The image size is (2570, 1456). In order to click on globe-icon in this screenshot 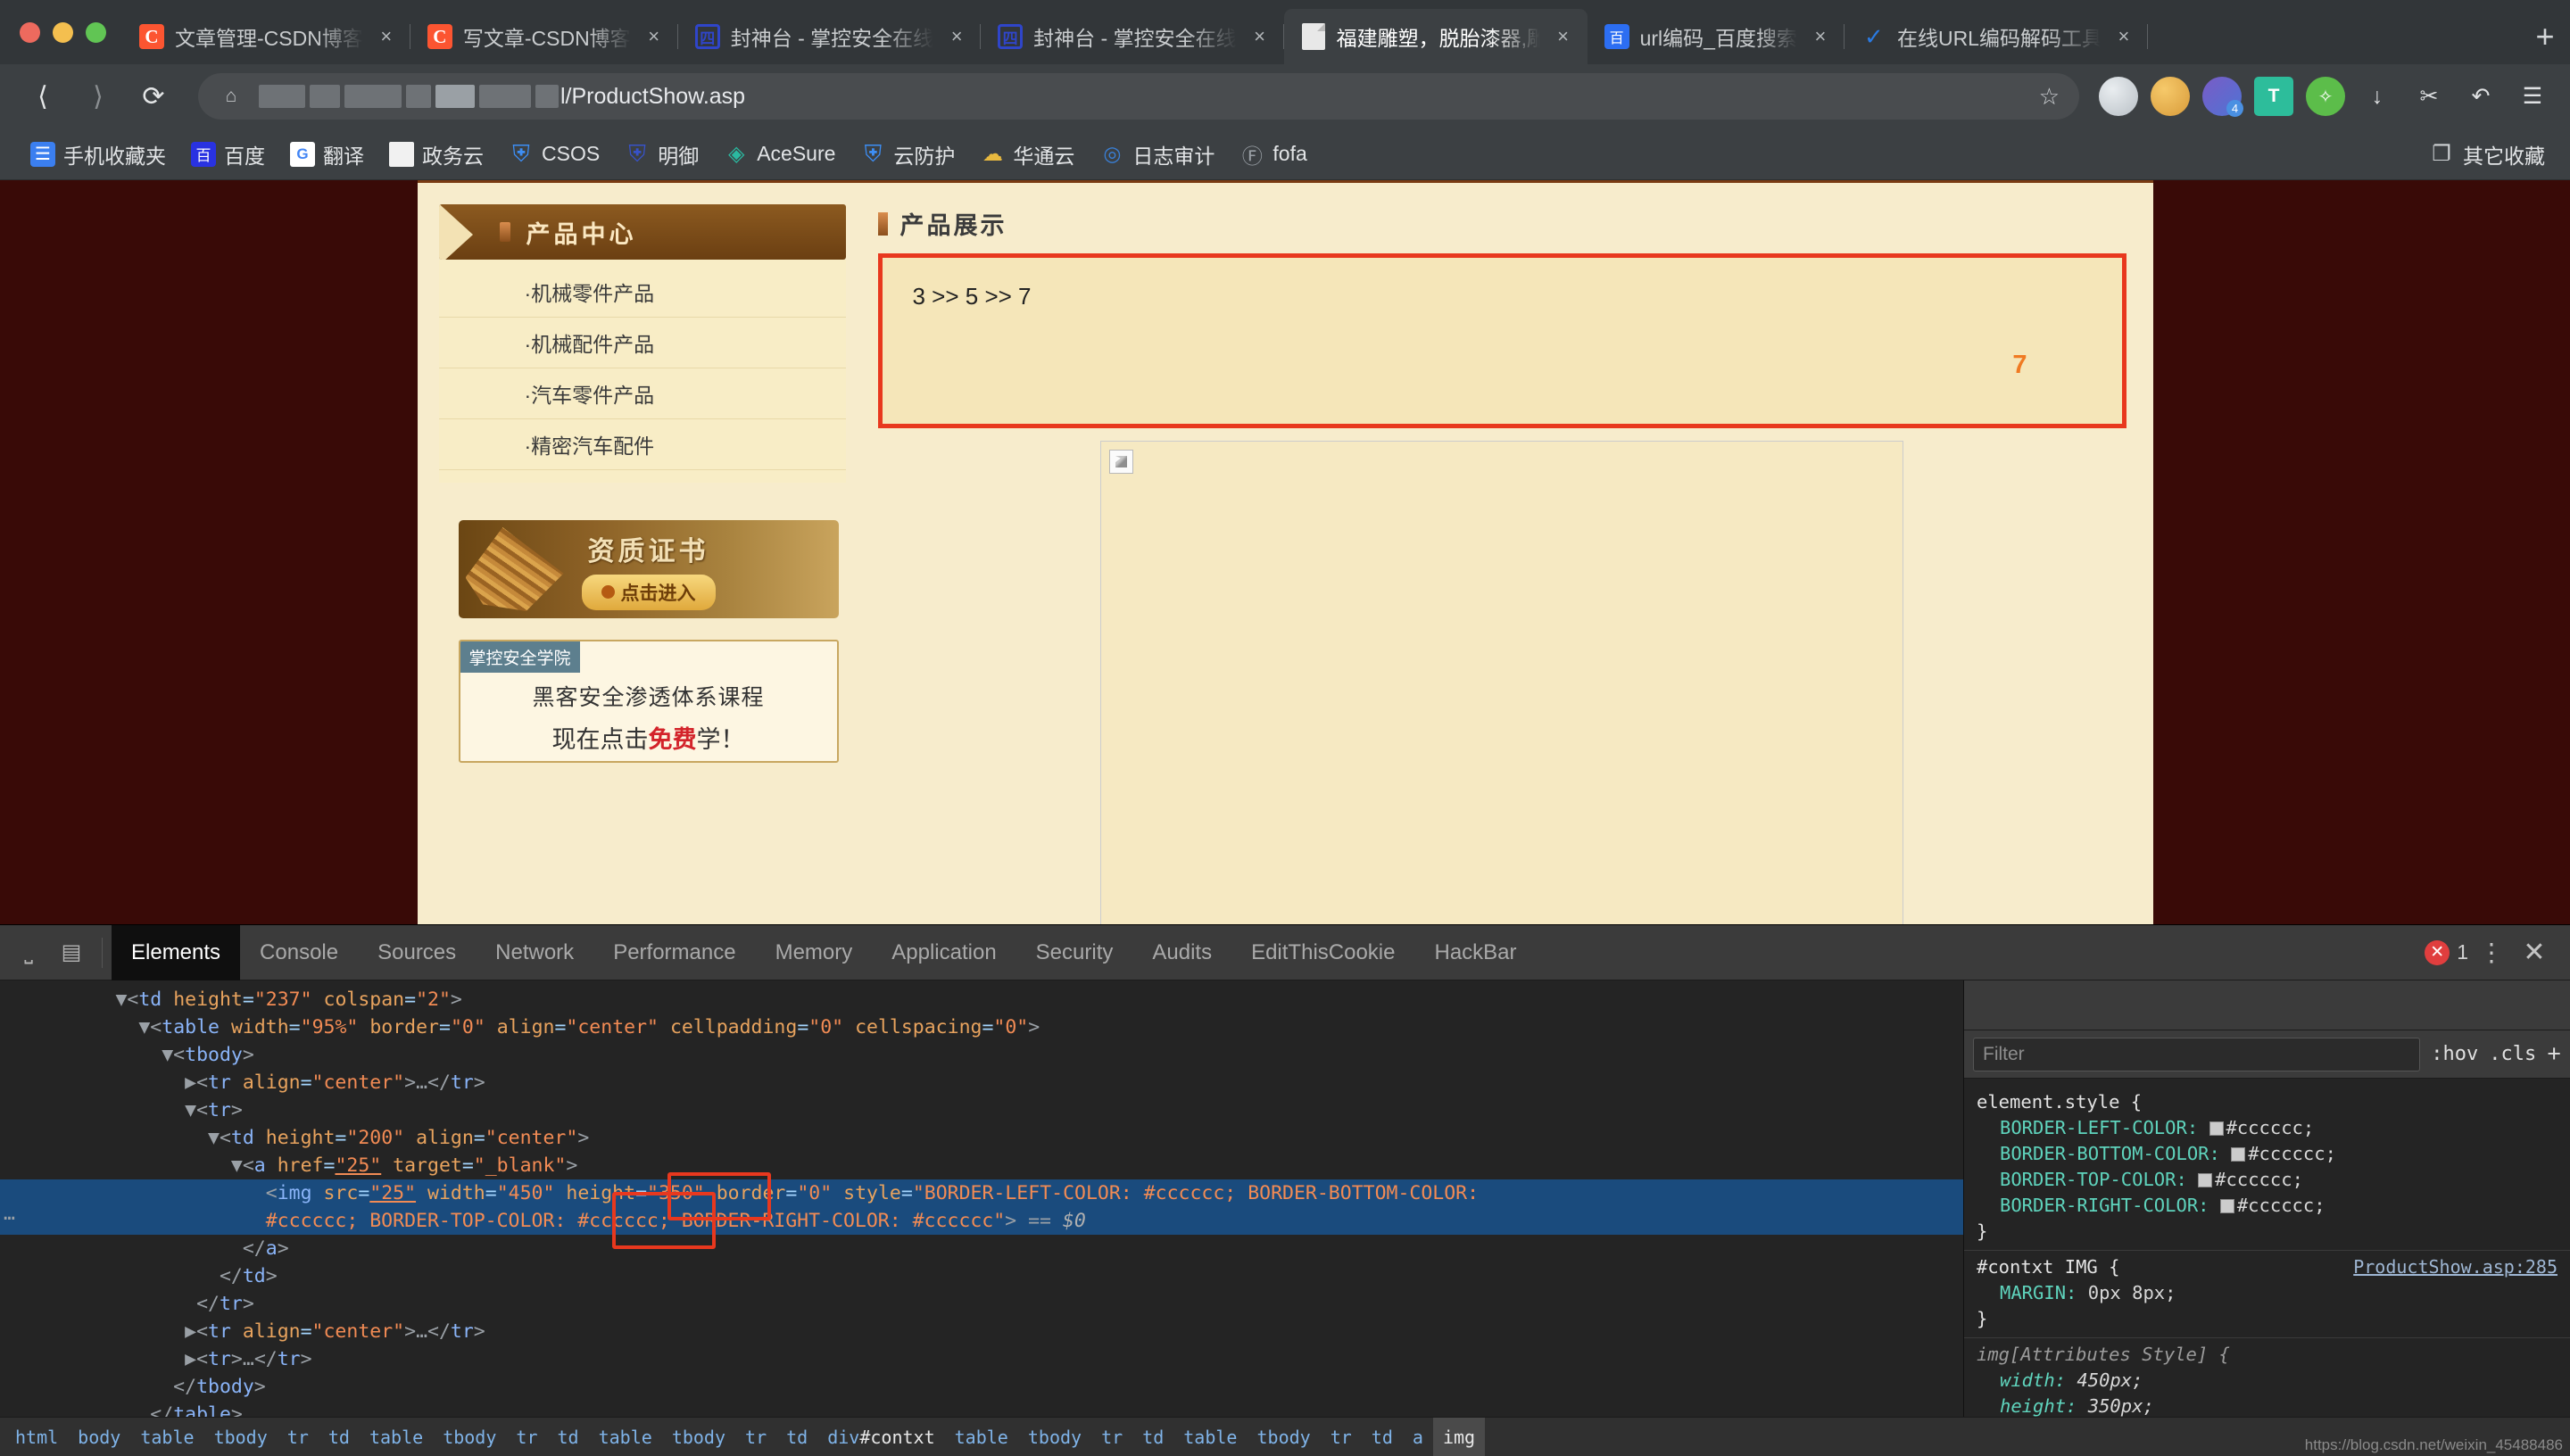, I will do `click(2118, 97)`.